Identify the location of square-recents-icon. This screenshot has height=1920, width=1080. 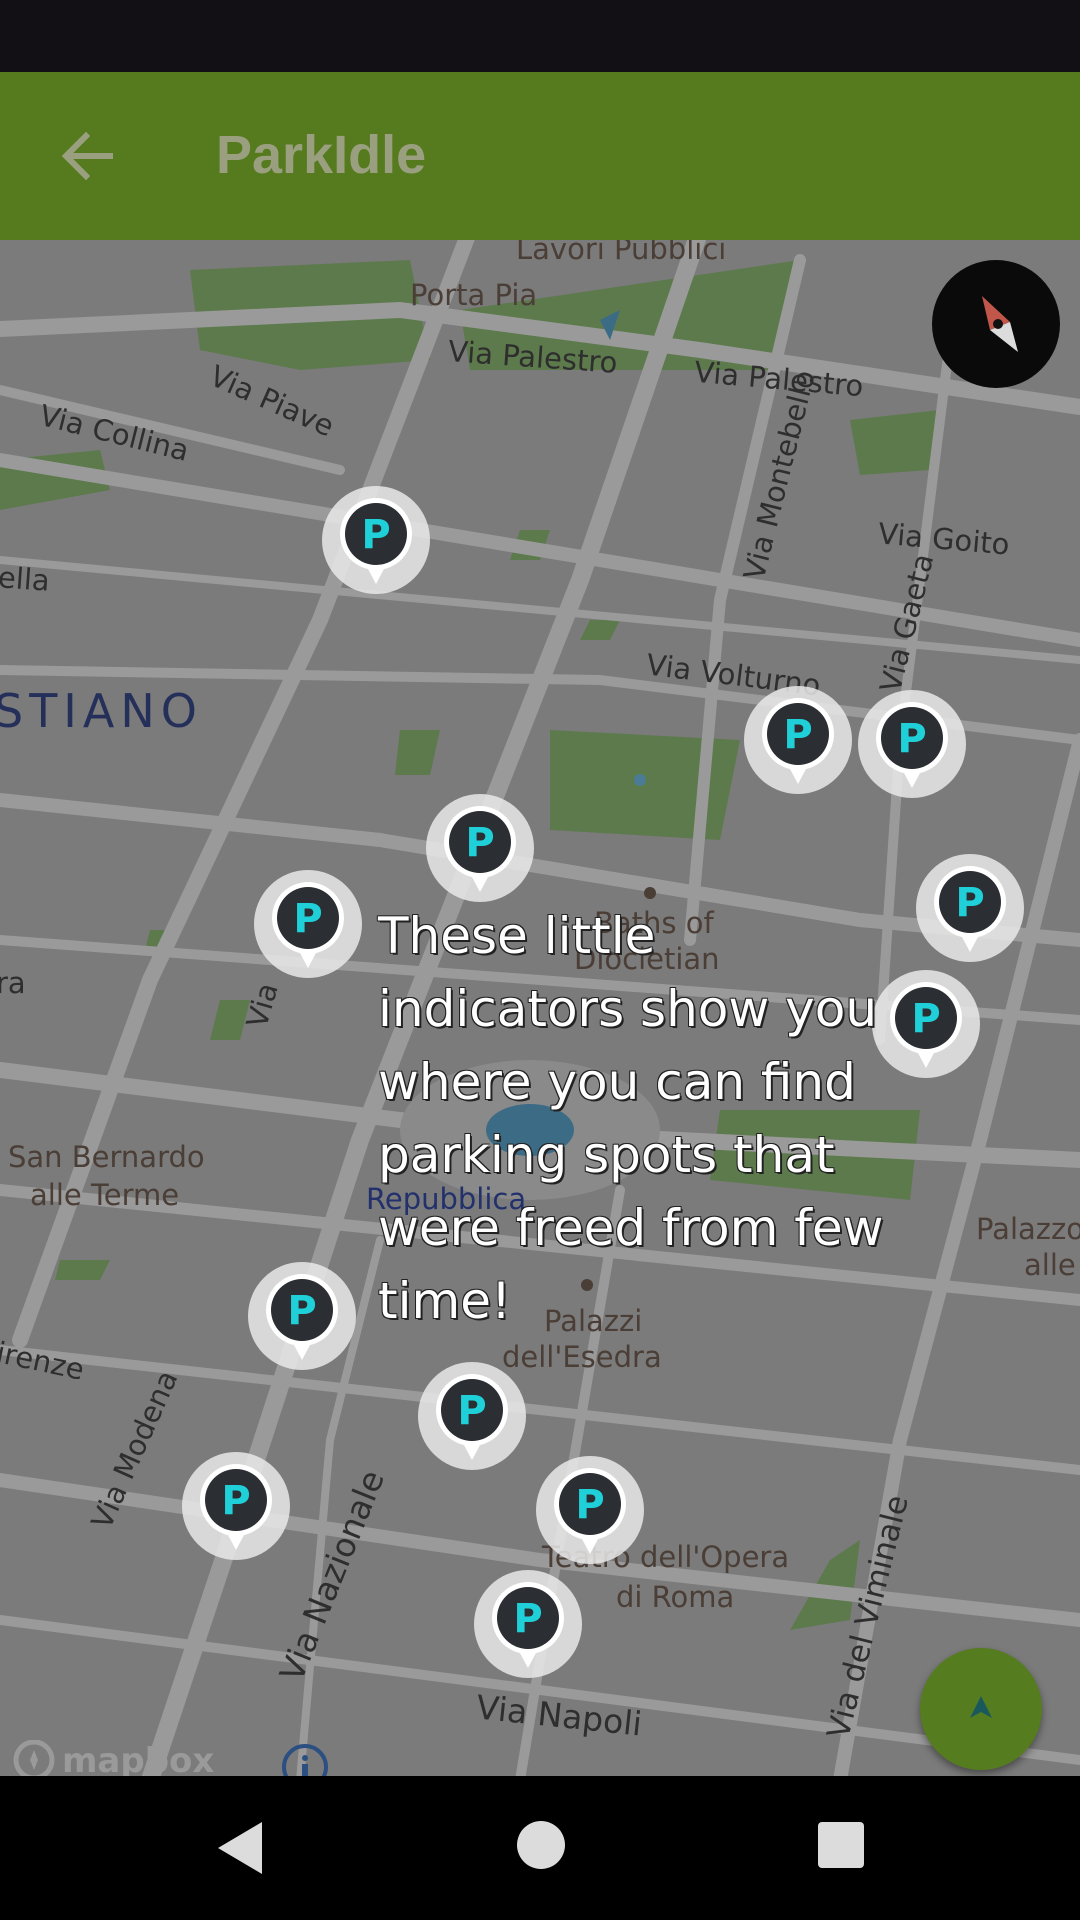
(841, 1845).